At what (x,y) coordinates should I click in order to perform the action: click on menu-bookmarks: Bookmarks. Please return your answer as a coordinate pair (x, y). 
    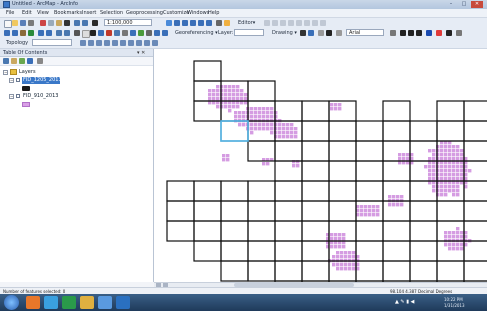
    Looking at the image, I should click on (68, 13).